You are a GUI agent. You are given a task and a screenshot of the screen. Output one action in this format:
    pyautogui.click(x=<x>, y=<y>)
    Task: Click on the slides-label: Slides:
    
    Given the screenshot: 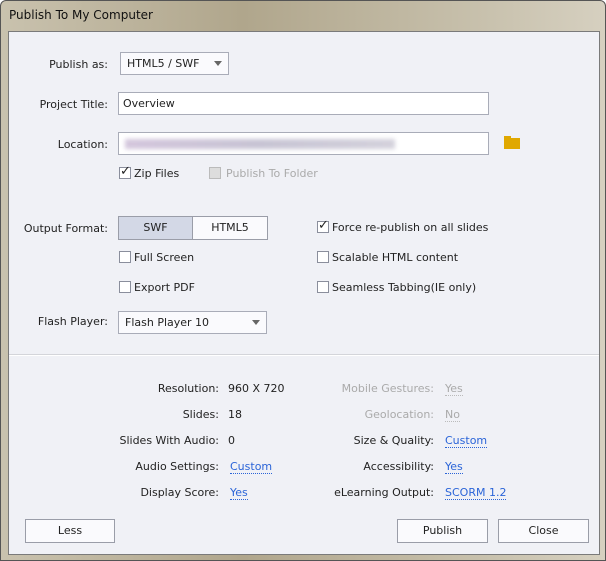 What is the action you would take?
    pyautogui.click(x=200, y=414)
    